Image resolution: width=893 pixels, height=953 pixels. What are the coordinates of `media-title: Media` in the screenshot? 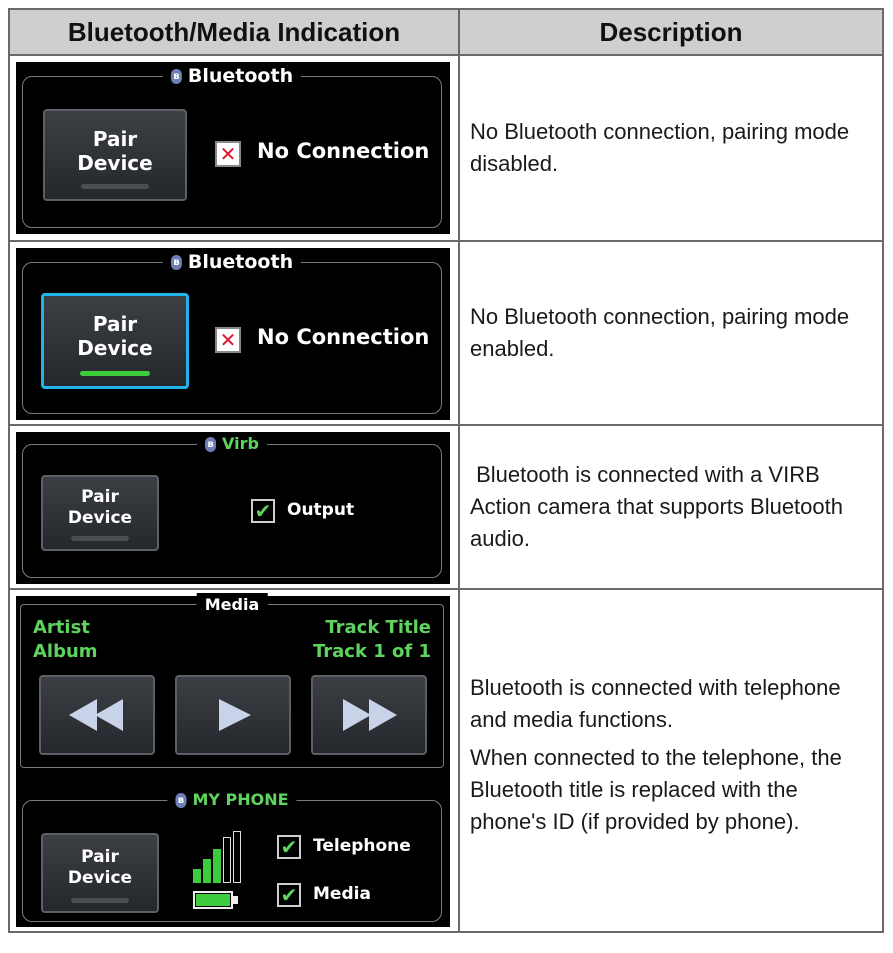 It's located at (232, 605).